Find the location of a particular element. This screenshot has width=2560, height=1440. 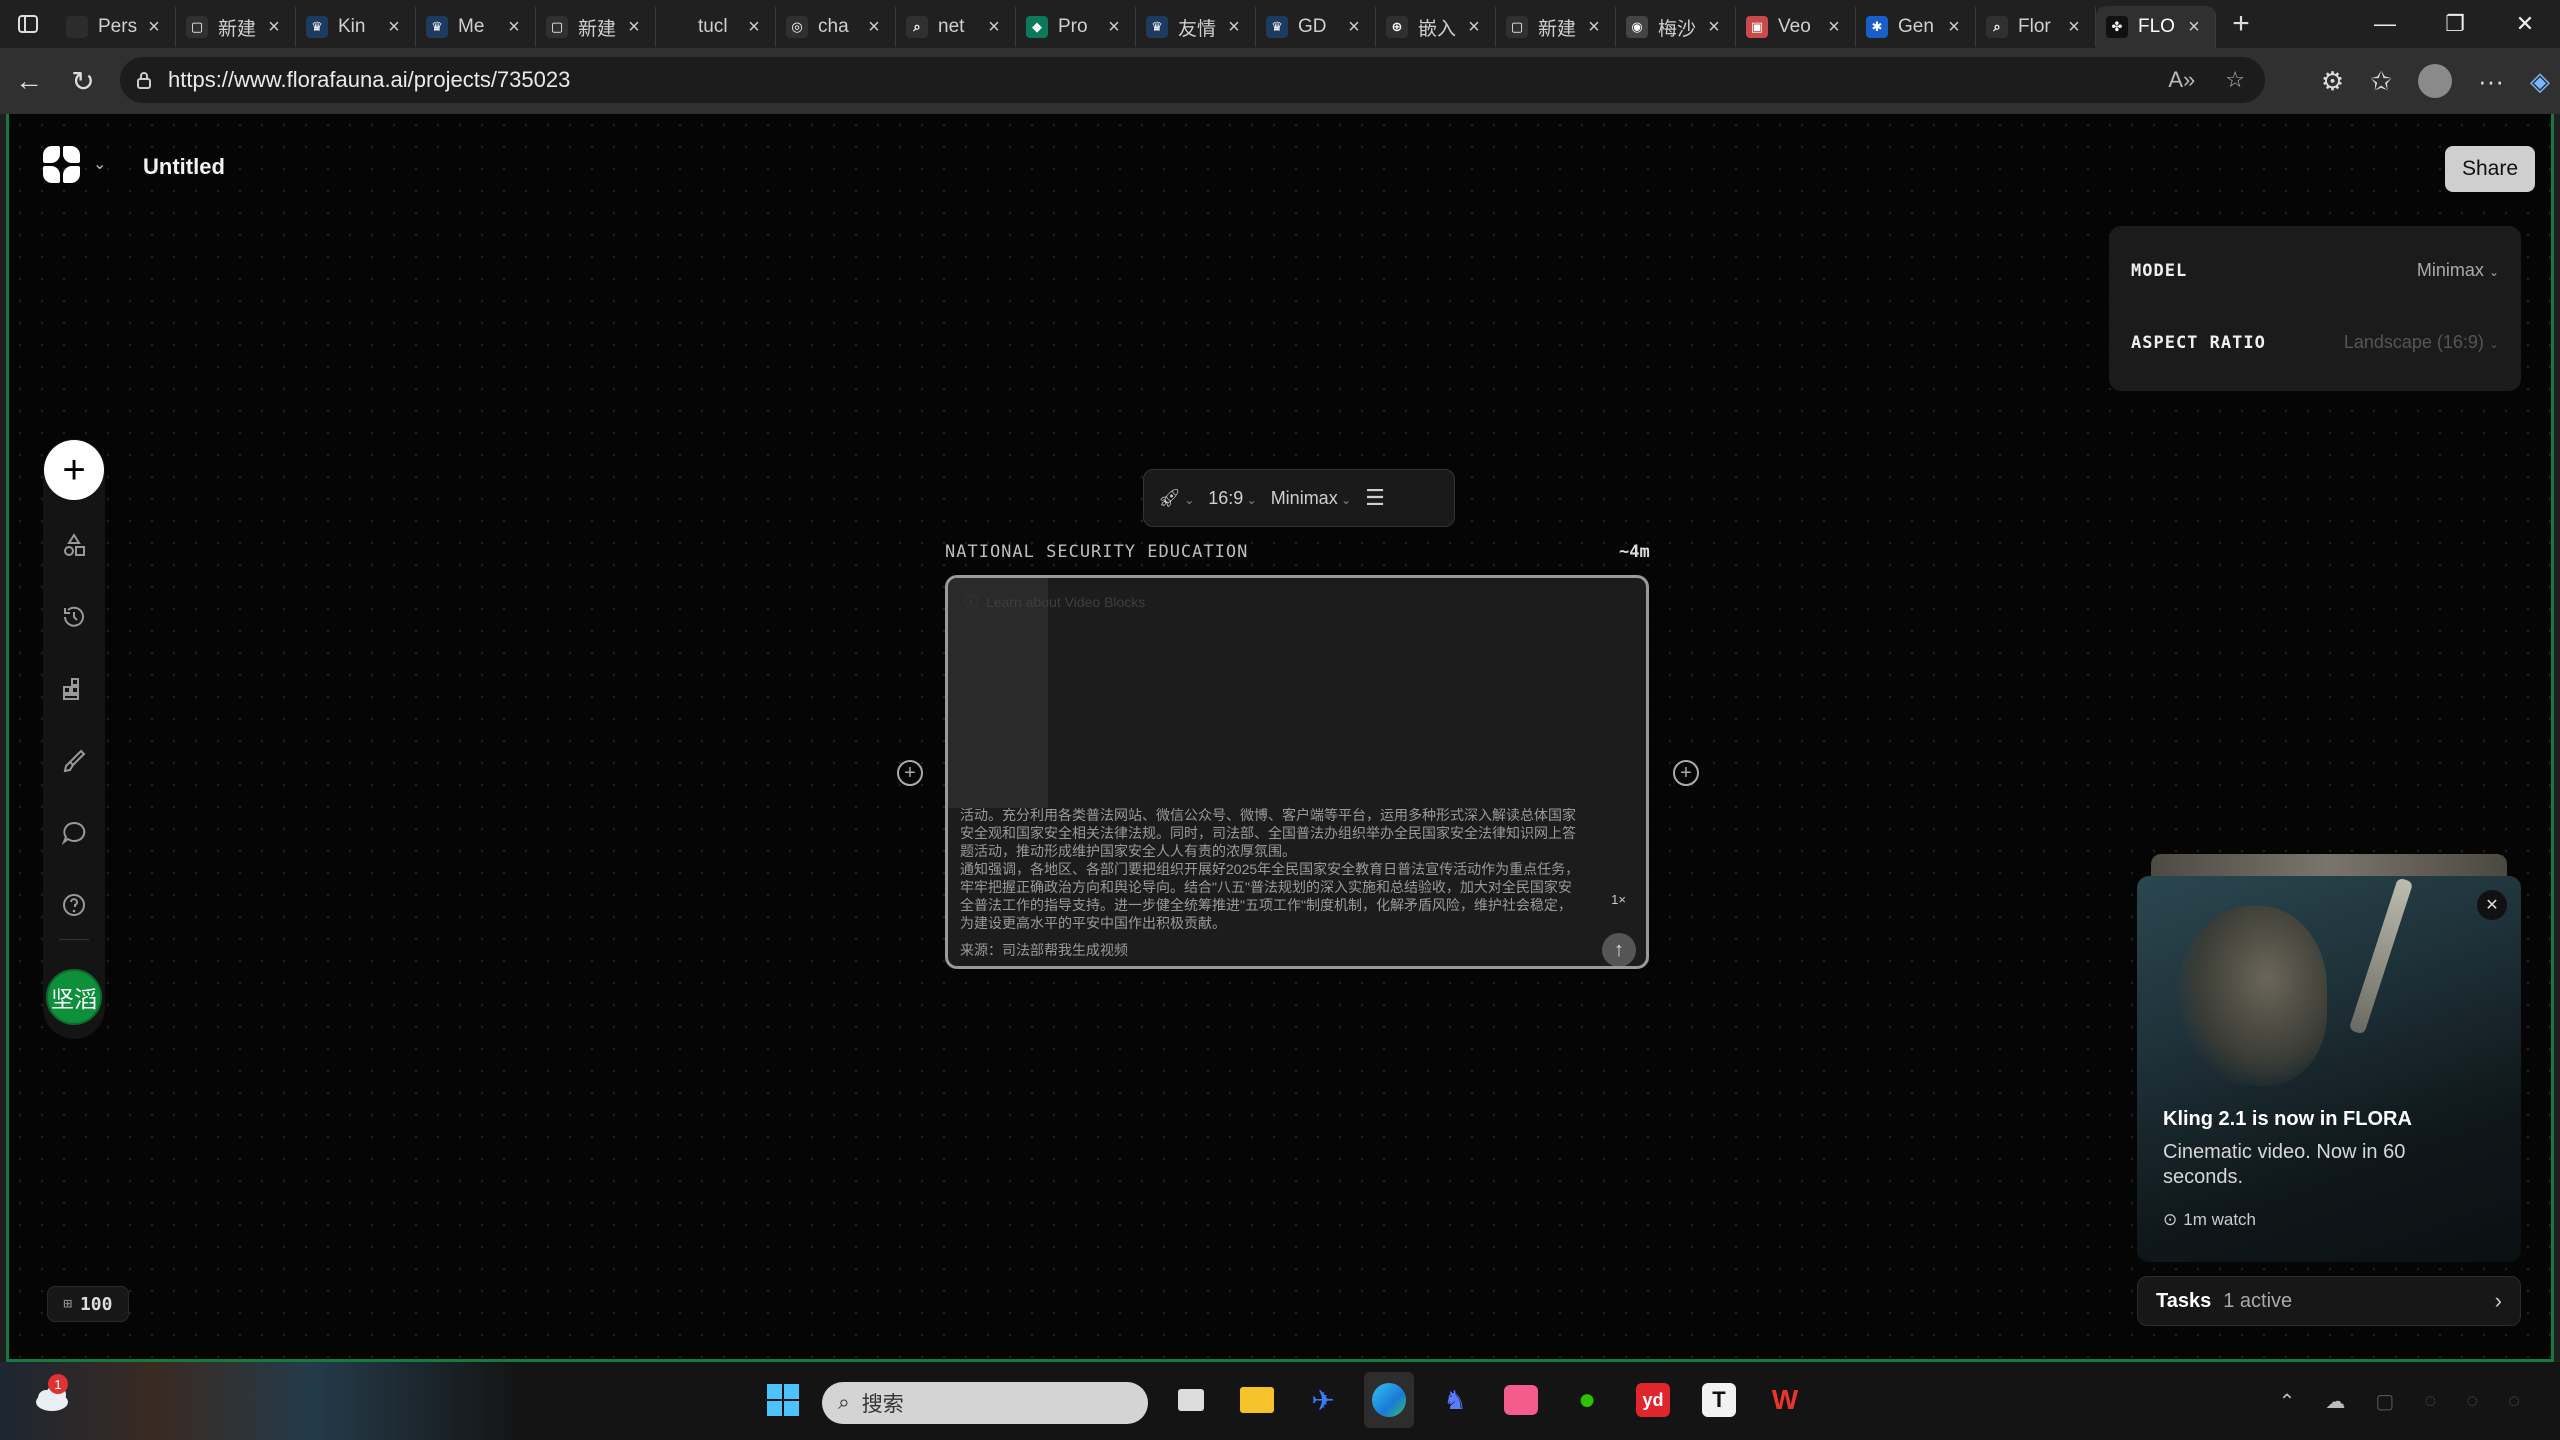

browser-tab: ⊕ 嵌入 × is located at coordinates (1436, 27).